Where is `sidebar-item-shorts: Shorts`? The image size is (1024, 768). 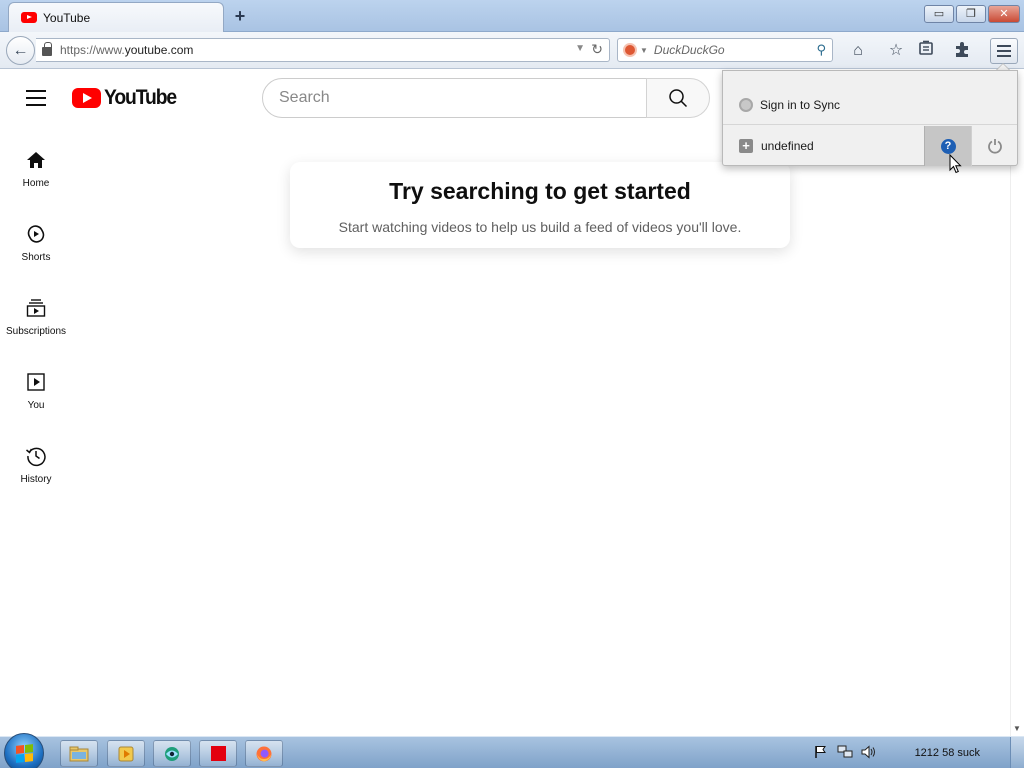
sidebar-item-shorts: Shorts is located at coordinates (36, 242).